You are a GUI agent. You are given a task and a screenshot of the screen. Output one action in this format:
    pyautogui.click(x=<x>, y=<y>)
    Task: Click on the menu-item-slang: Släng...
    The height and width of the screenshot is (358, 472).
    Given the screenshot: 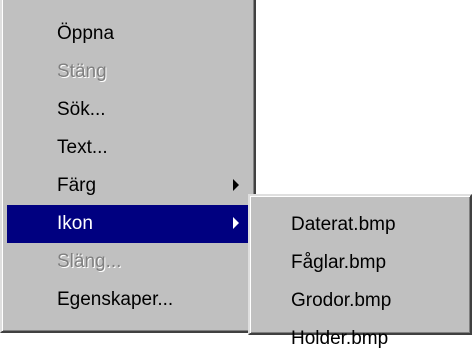 What is the action you would take?
    pyautogui.click(x=128, y=262)
    